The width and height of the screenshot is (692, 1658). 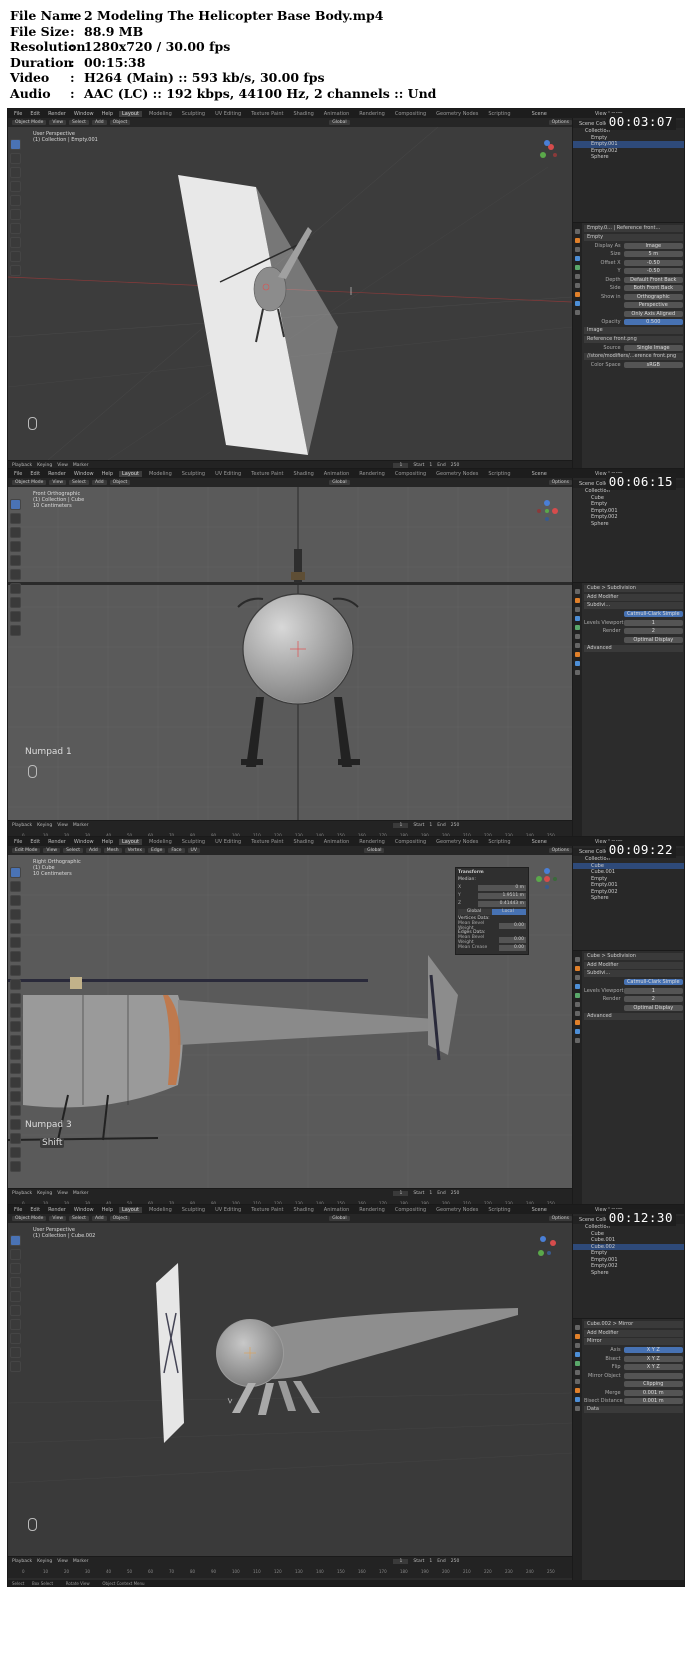 What do you see at coordinates (633, 1324) in the screenshot?
I see `property-header: Cube.002 > Mirror` at bounding box center [633, 1324].